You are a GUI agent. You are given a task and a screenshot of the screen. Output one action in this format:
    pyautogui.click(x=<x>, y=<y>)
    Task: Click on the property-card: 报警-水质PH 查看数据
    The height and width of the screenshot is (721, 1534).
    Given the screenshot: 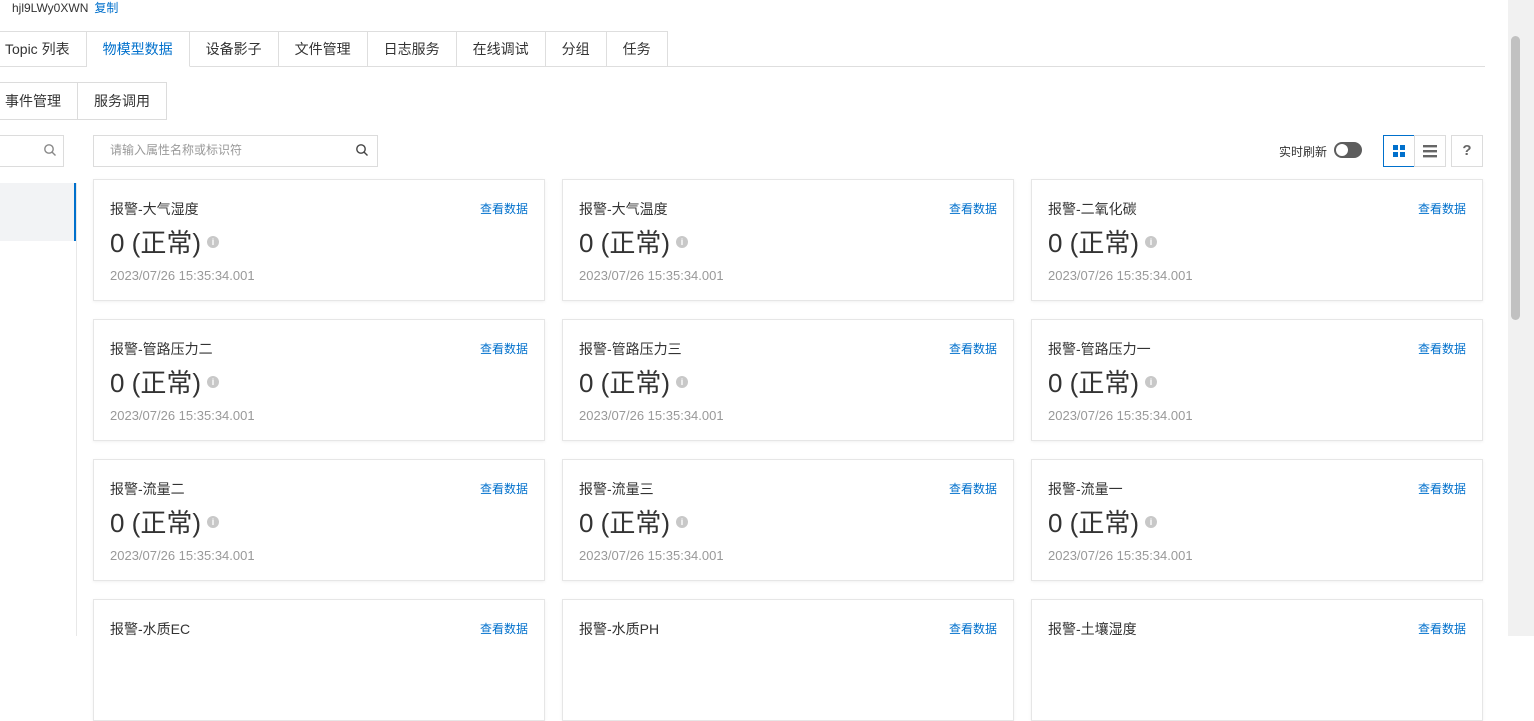 What is the action you would take?
    pyautogui.click(x=788, y=660)
    